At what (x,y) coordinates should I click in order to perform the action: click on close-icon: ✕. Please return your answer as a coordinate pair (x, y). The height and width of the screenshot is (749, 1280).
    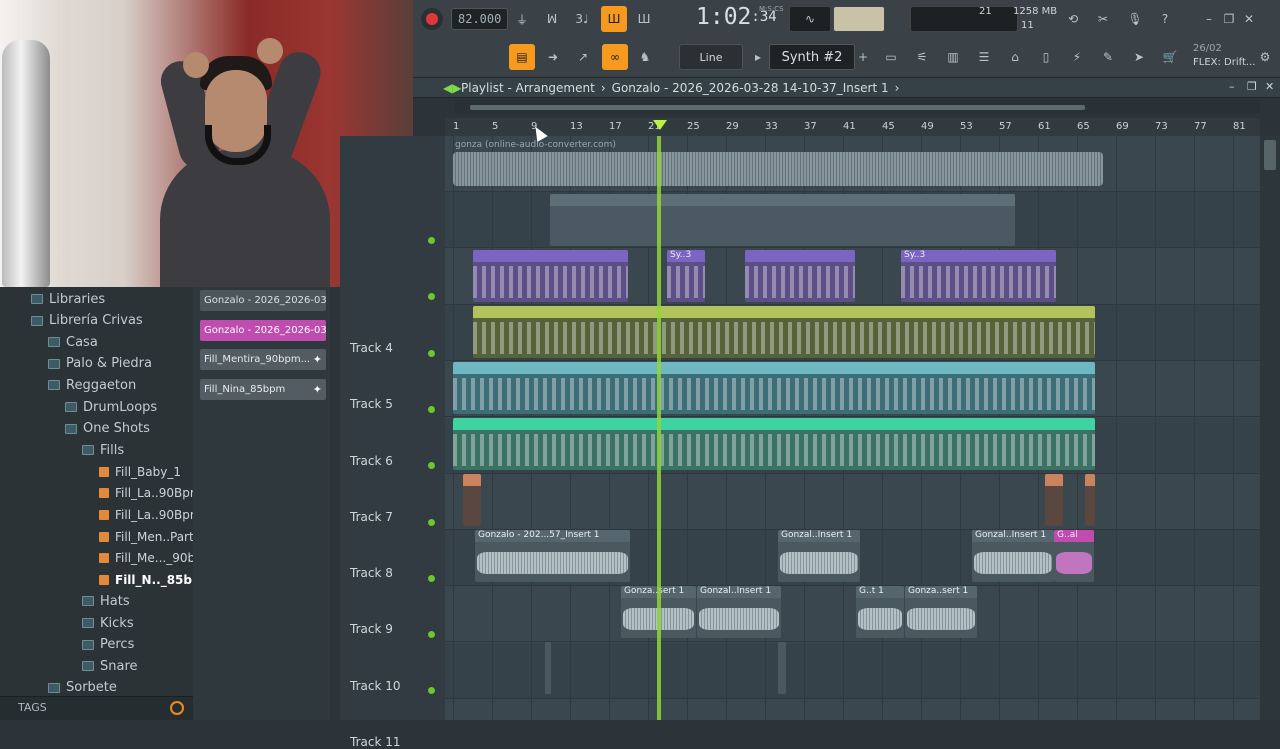
    Looking at the image, I should click on (1249, 19).